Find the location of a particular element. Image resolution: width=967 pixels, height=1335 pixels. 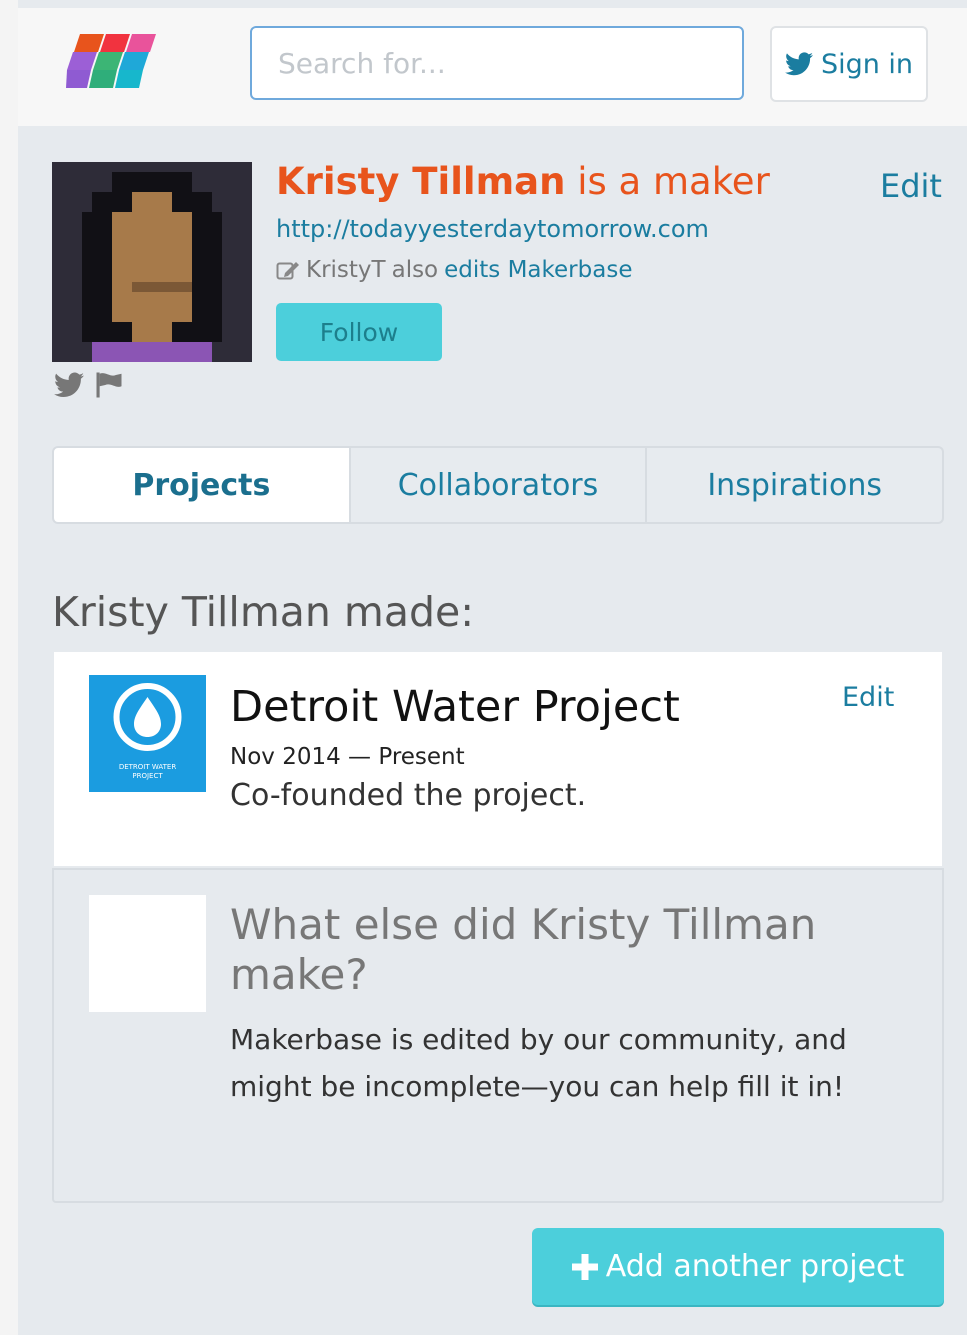

add-project-button: Add another project is located at coordinates (738, 1266).